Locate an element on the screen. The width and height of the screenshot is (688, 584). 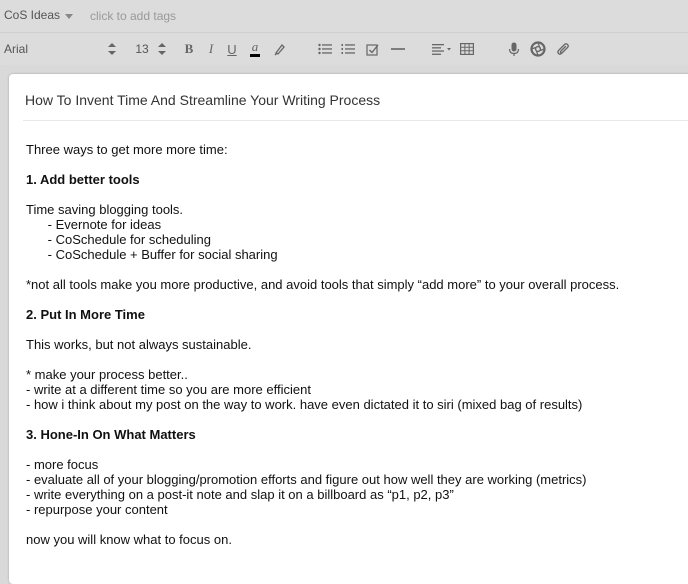
microphone-icon is located at coordinates (514, 49).